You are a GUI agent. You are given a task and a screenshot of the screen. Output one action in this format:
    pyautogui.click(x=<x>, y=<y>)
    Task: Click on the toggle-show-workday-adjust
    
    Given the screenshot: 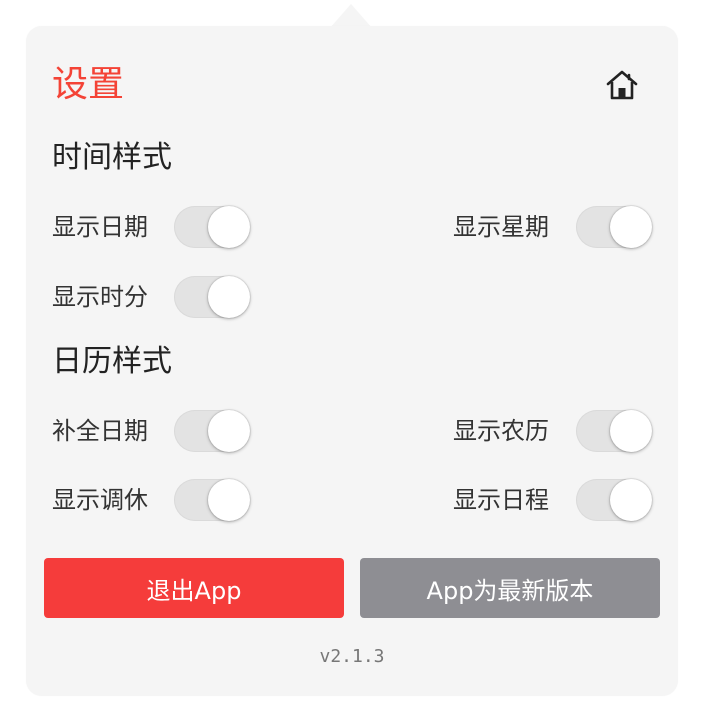 What is the action you would take?
    pyautogui.click(x=212, y=500)
    